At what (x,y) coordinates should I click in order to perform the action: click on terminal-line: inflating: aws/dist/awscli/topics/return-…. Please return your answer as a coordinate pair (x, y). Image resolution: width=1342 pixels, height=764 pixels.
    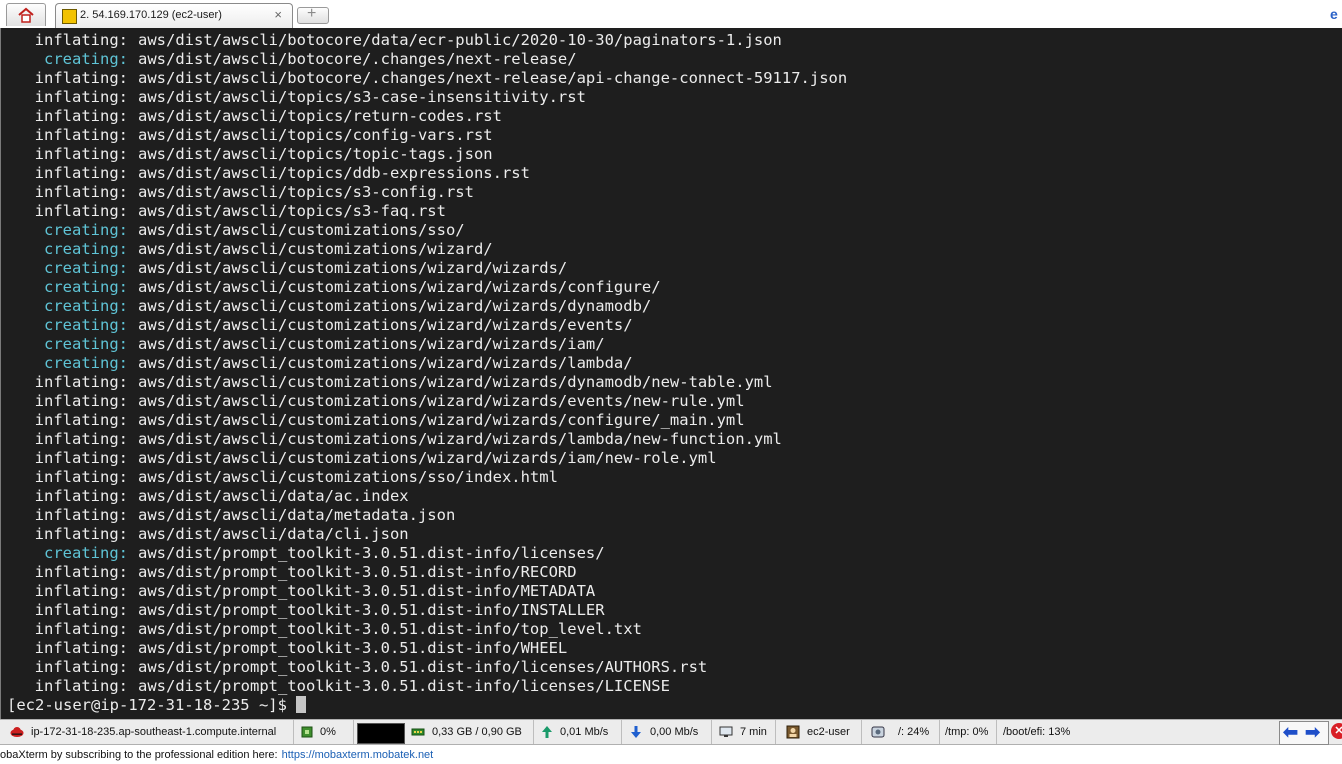
    Looking at the image, I should click on (427, 116).